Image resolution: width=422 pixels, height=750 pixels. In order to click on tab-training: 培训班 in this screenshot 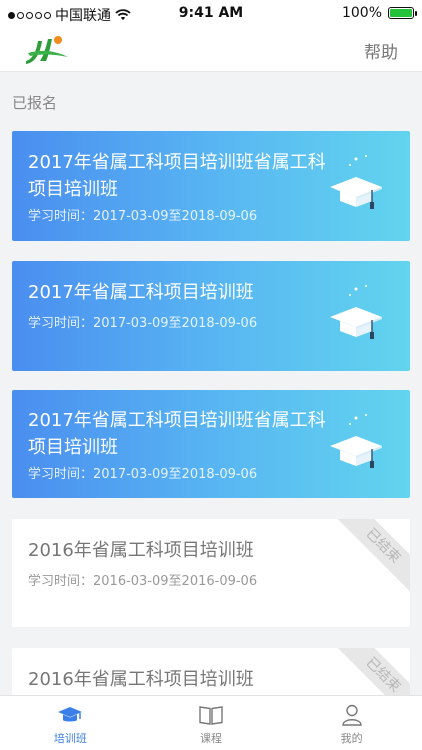, I will do `click(70, 723)`.